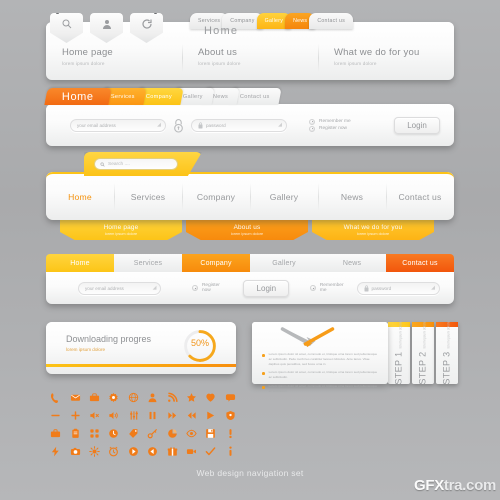  What do you see at coordinates (148, 263) in the screenshot?
I see `tab-services: Services` at bounding box center [148, 263].